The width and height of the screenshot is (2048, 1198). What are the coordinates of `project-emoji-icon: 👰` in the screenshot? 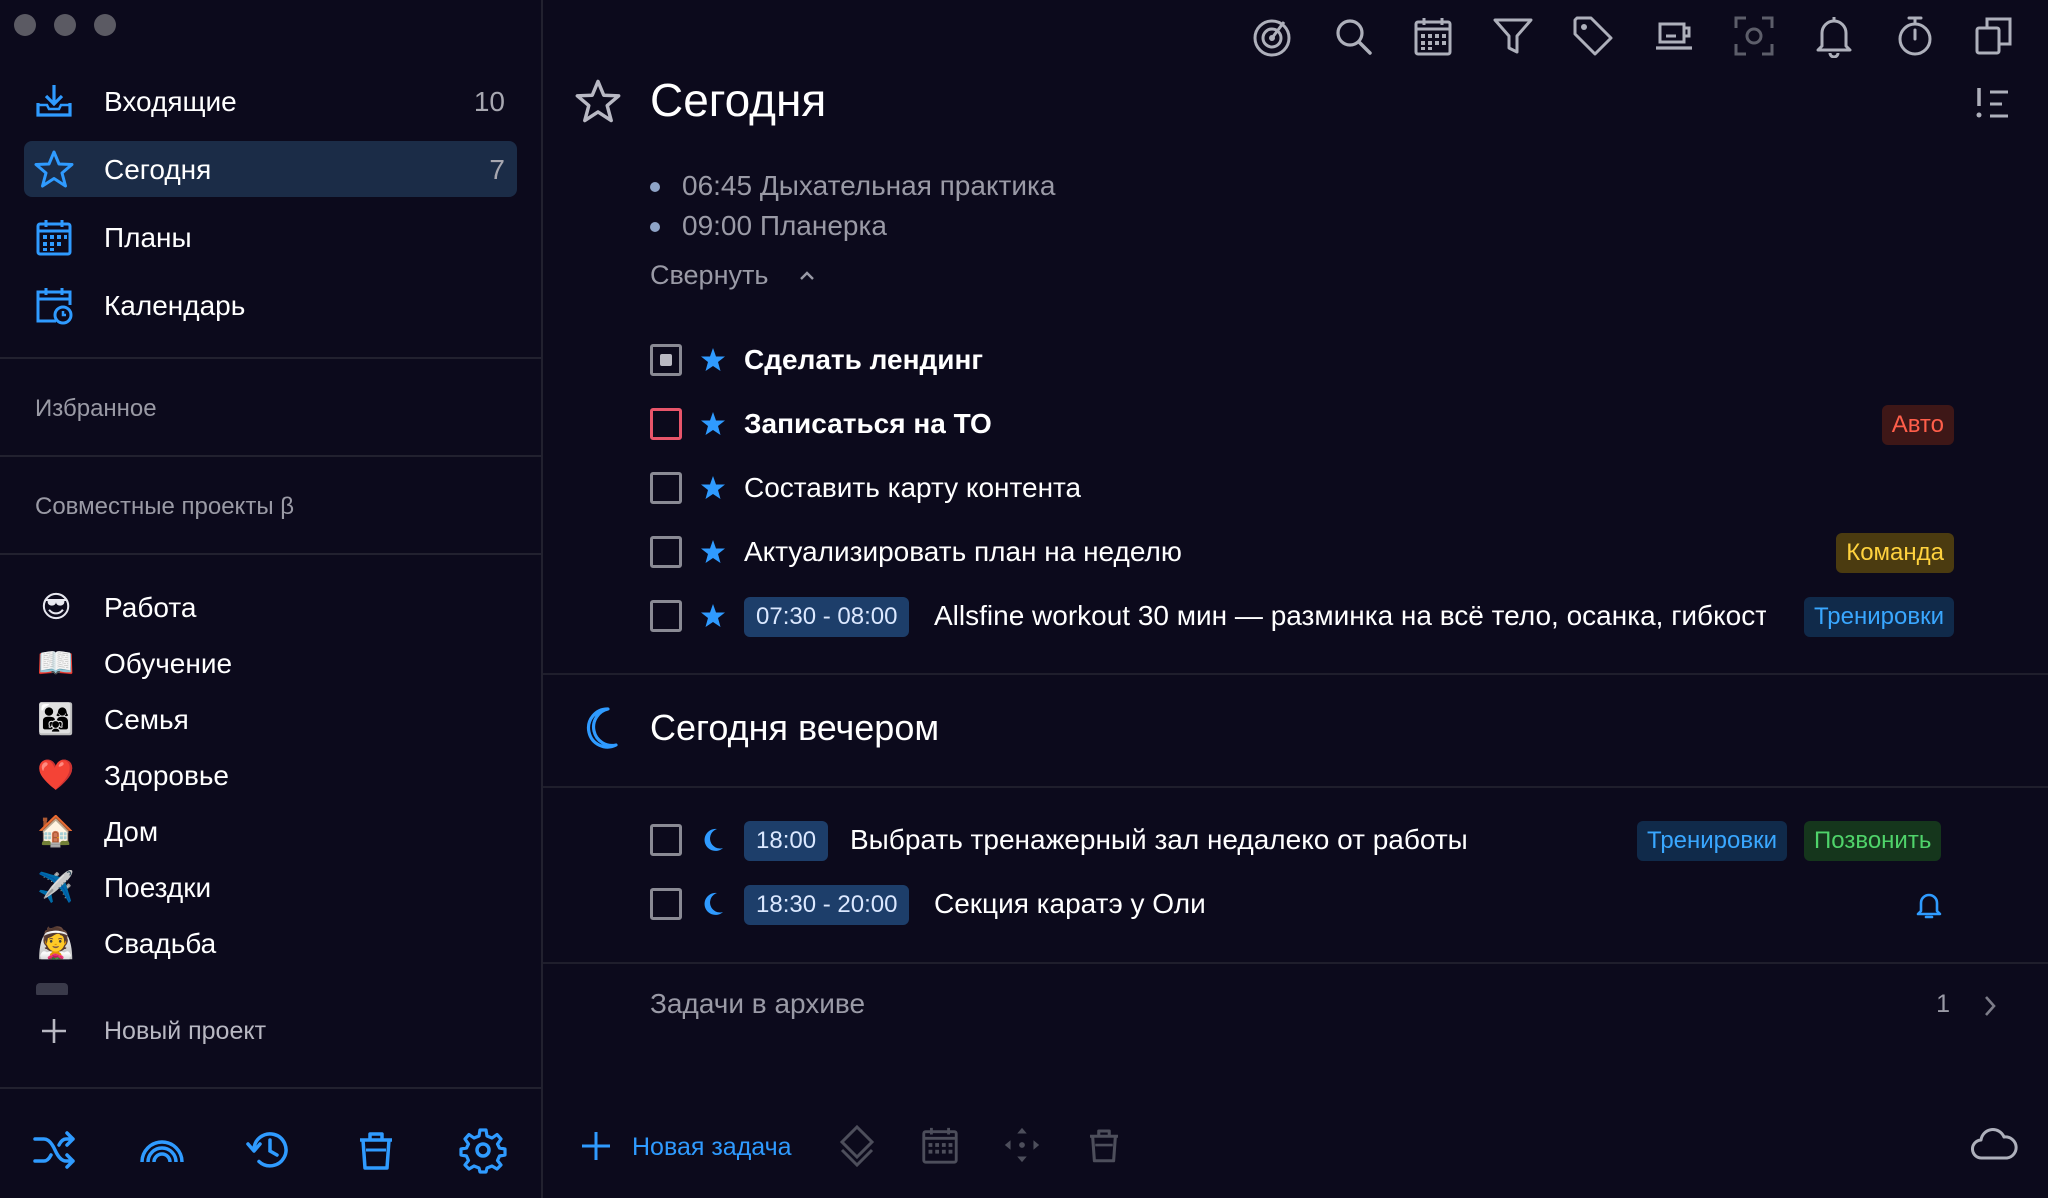 It's located at (56, 943).